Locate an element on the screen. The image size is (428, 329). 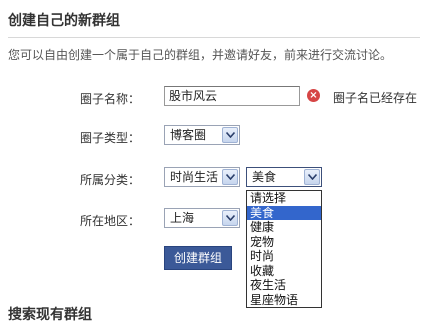
dropdown-option: 星座物语 is located at coordinates (284, 300).